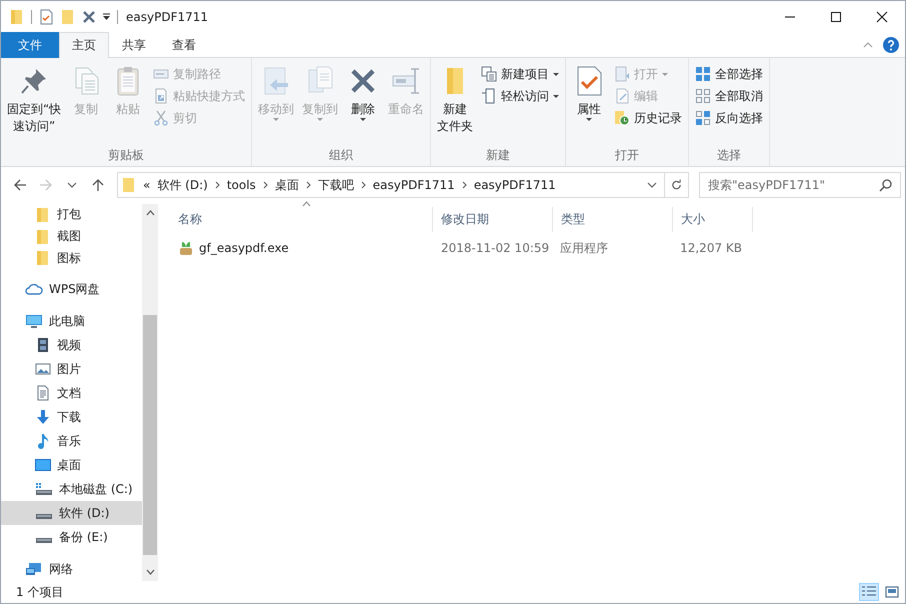  What do you see at coordinates (613, 219) in the screenshot?
I see `column-header: 类型` at bounding box center [613, 219].